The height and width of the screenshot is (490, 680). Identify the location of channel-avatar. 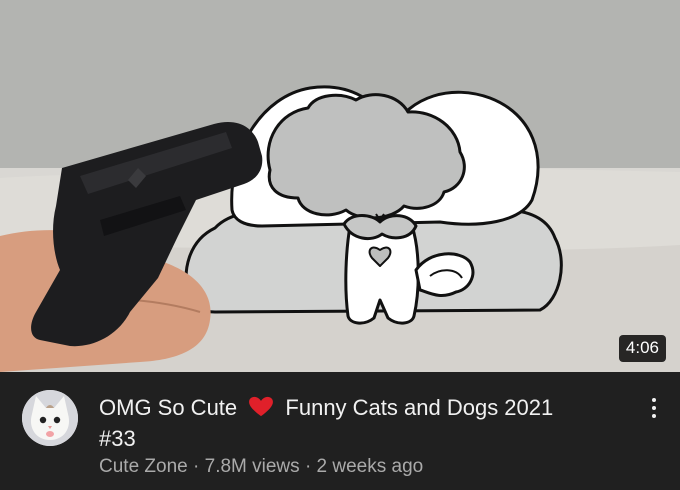
(50, 418).